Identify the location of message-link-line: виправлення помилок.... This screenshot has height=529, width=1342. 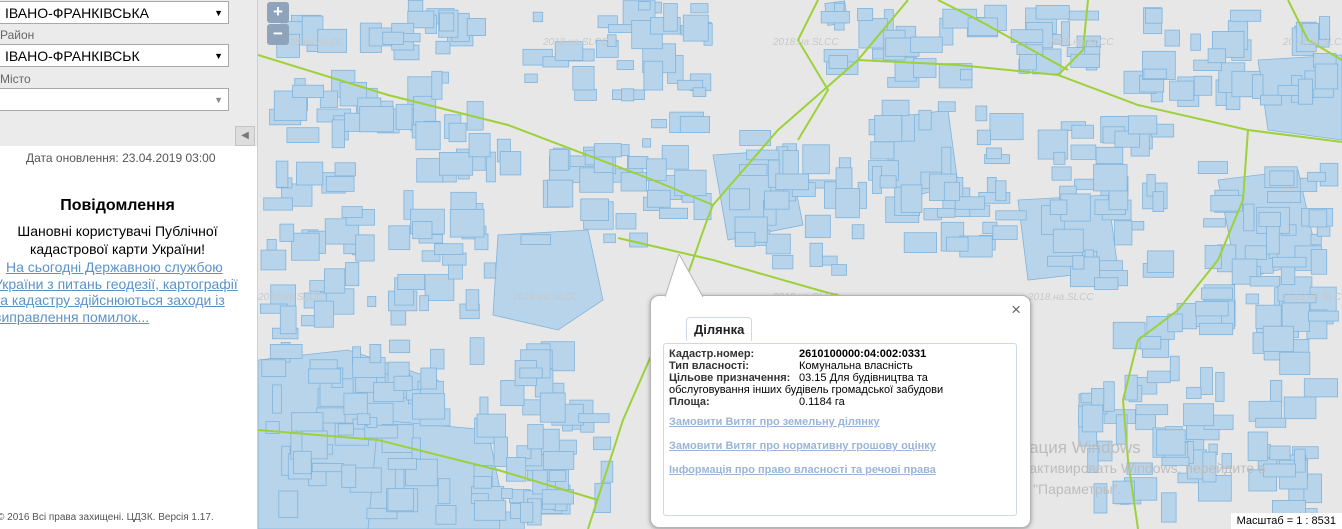
(75, 316).